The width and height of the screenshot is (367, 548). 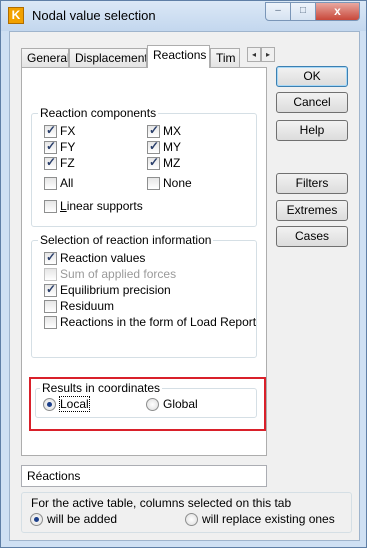 I want to click on fz-checkbox: FZ, so click(x=59, y=162).